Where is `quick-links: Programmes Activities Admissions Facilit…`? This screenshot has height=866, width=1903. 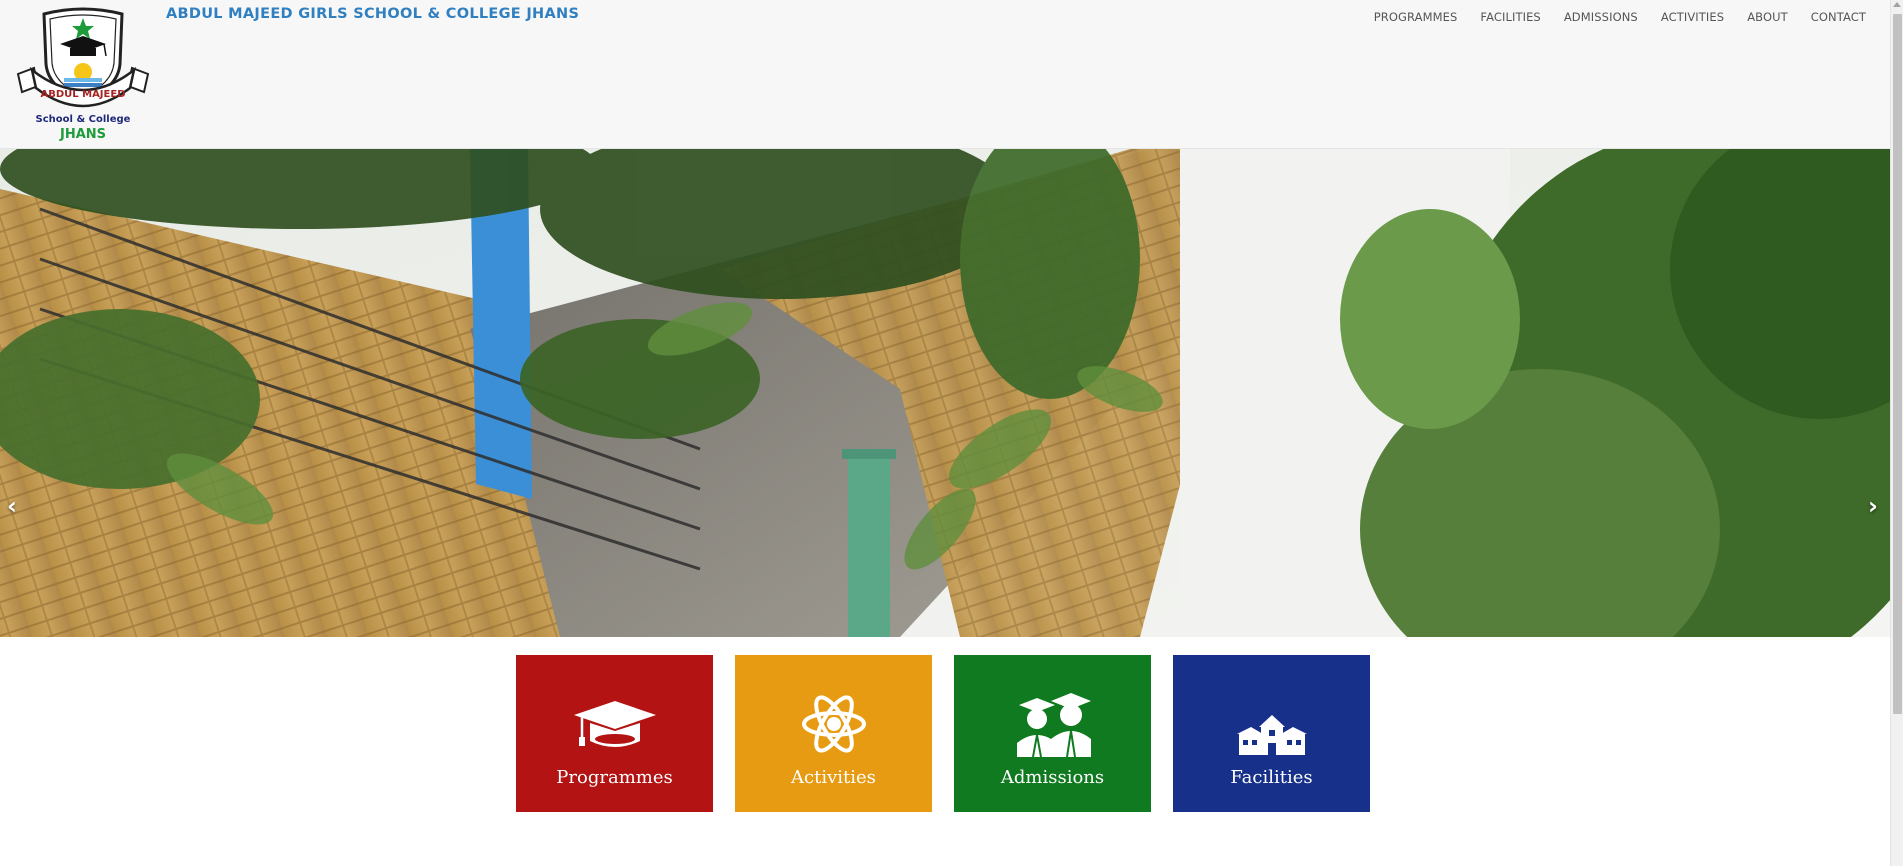 quick-links: Programmes Activities Admissions Facilit… is located at coordinates (943, 733).